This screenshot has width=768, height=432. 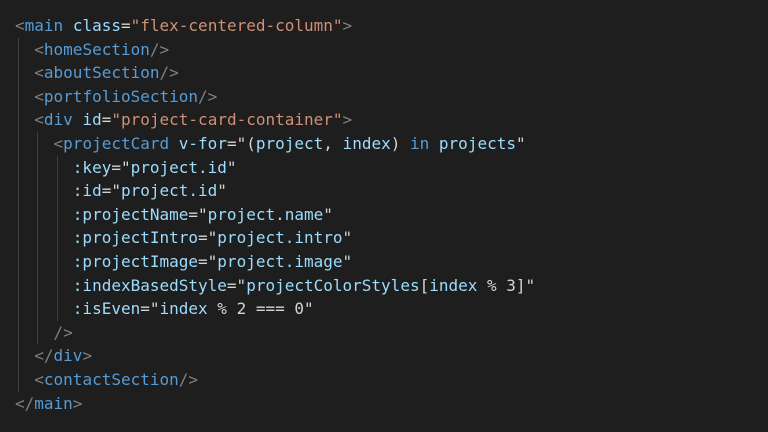 I want to click on code-token-text: ), so click(x=400, y=143).